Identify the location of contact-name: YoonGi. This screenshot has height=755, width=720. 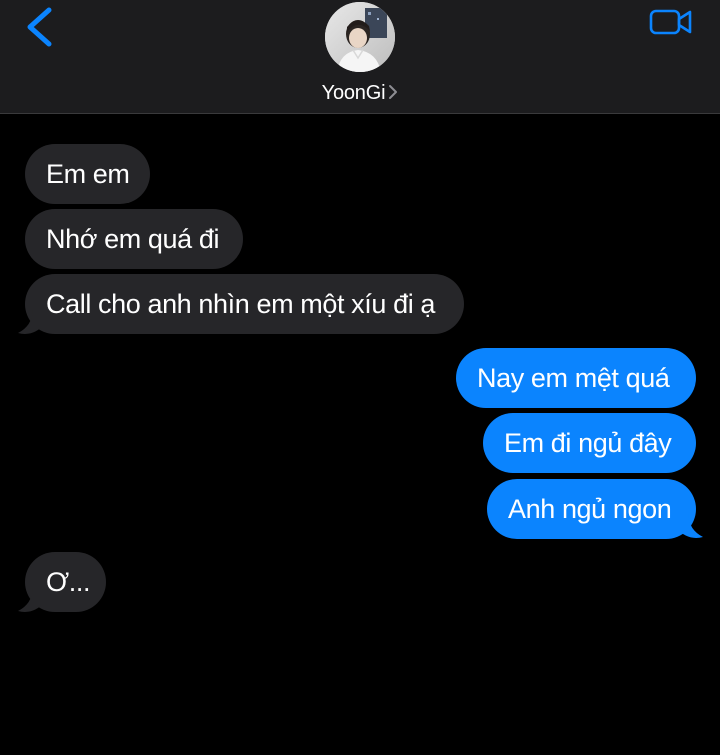
(353, 93).